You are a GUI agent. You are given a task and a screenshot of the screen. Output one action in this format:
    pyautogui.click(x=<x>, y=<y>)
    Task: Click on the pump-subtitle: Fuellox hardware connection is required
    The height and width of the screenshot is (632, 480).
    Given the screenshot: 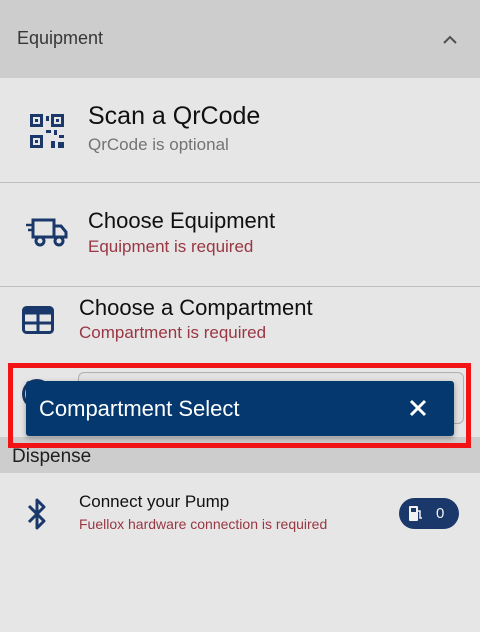 What is the action you would take?
    pyautogui.click(x=203, y=524)
    